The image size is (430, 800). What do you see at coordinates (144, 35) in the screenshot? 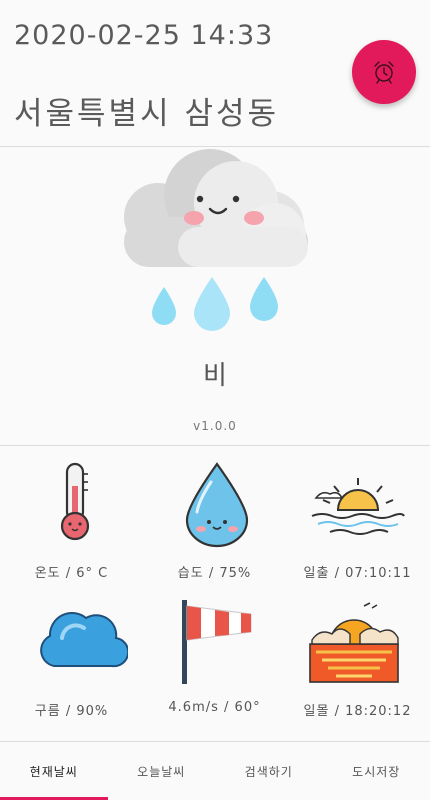
I see `current-datetime: 2020-02-25 14:33` at bounding box center [144, 35].